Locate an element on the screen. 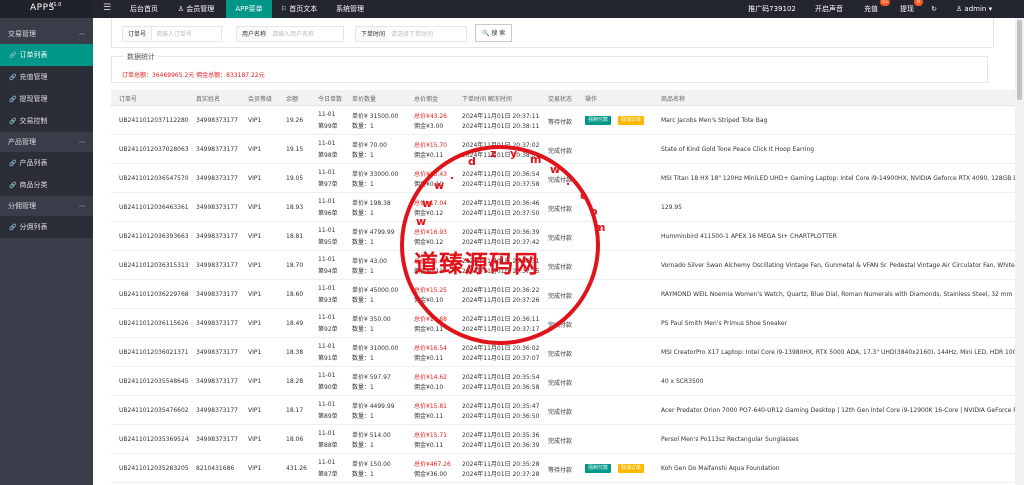 This screenshot has height=485, width=1024. trade-status: 等待付款 is located at coordinates (560, 470).